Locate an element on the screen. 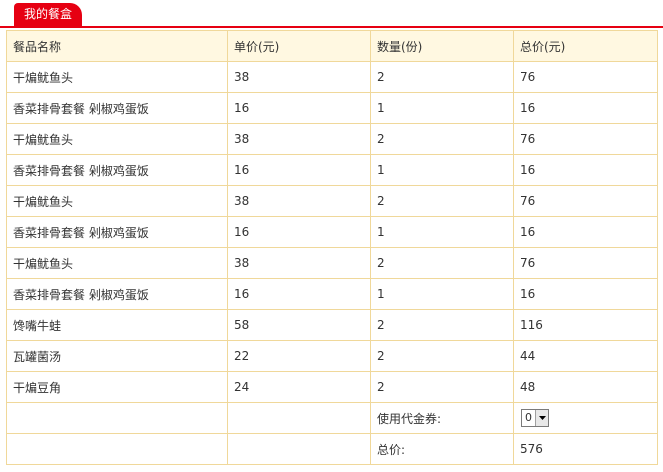 Image resolution: width=663 pixels, height=472 pixels. voucher-row: 使用代金券: 0 is located at coordinates (332, 418).